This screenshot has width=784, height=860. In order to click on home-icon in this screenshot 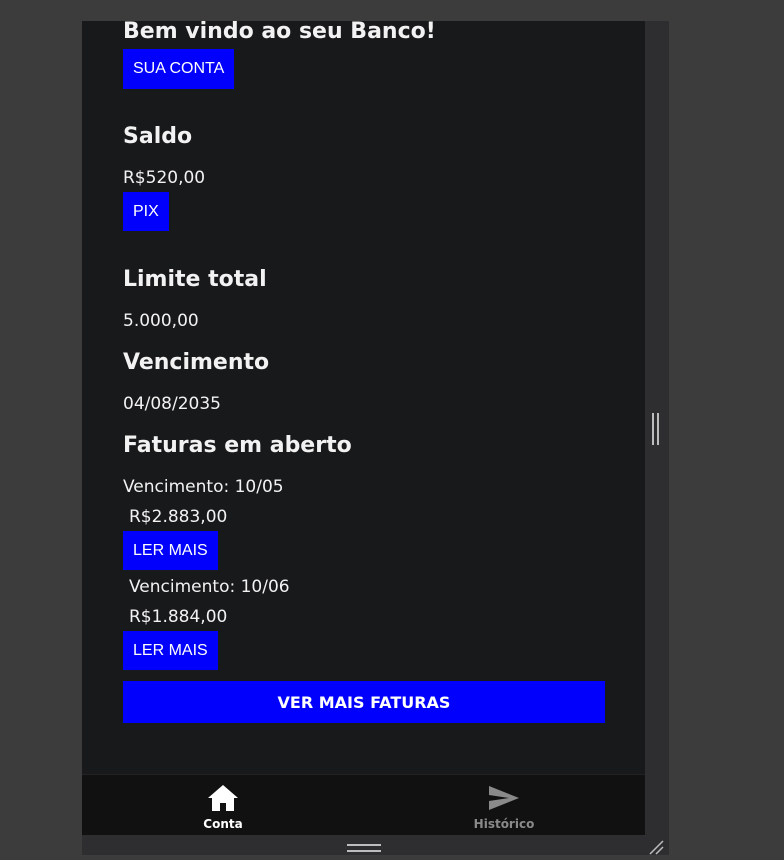, I will do `click(223, 798)`.